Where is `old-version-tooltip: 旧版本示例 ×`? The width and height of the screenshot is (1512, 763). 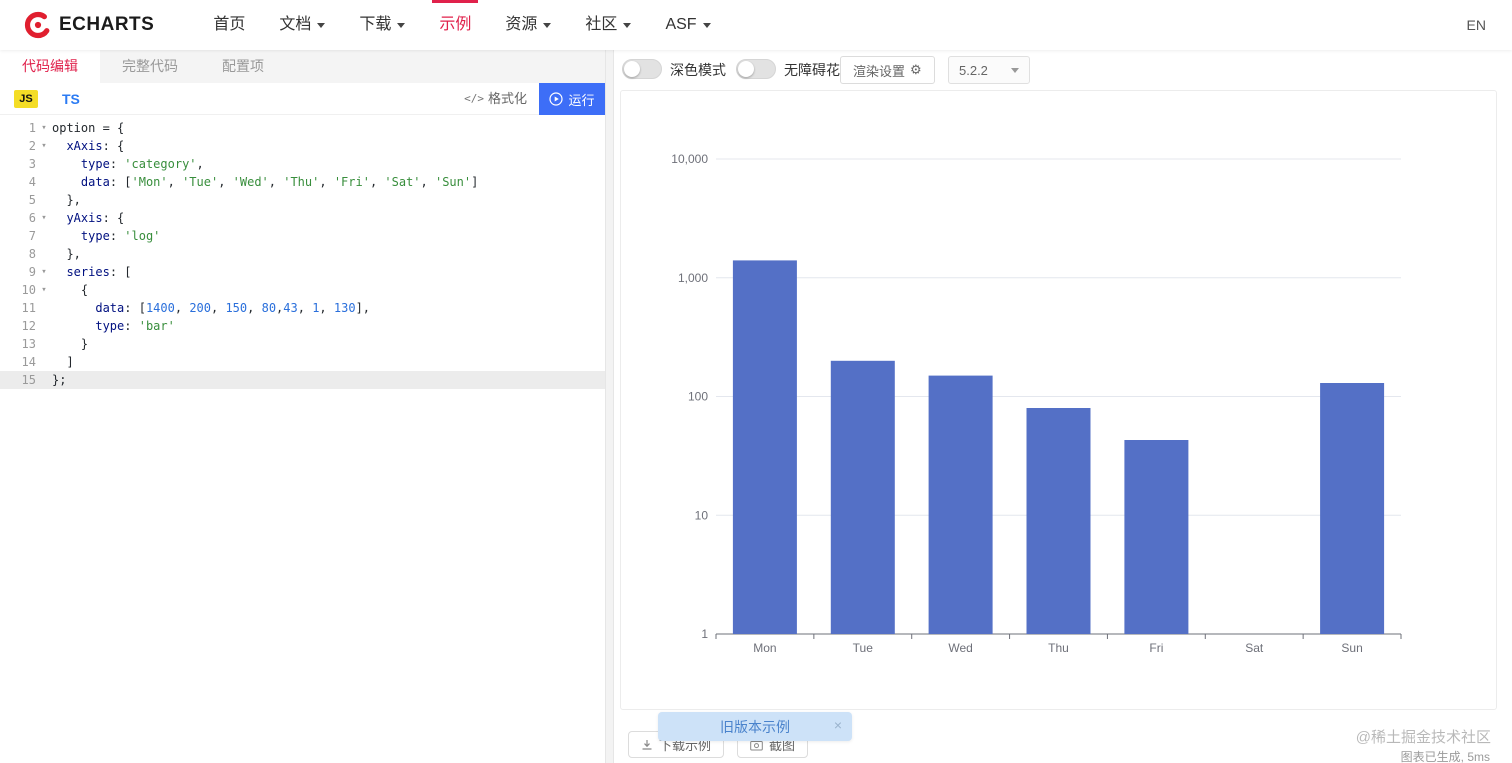
old-version-tooltip: 旧版本示例 × is located at coordinates (755, 726).